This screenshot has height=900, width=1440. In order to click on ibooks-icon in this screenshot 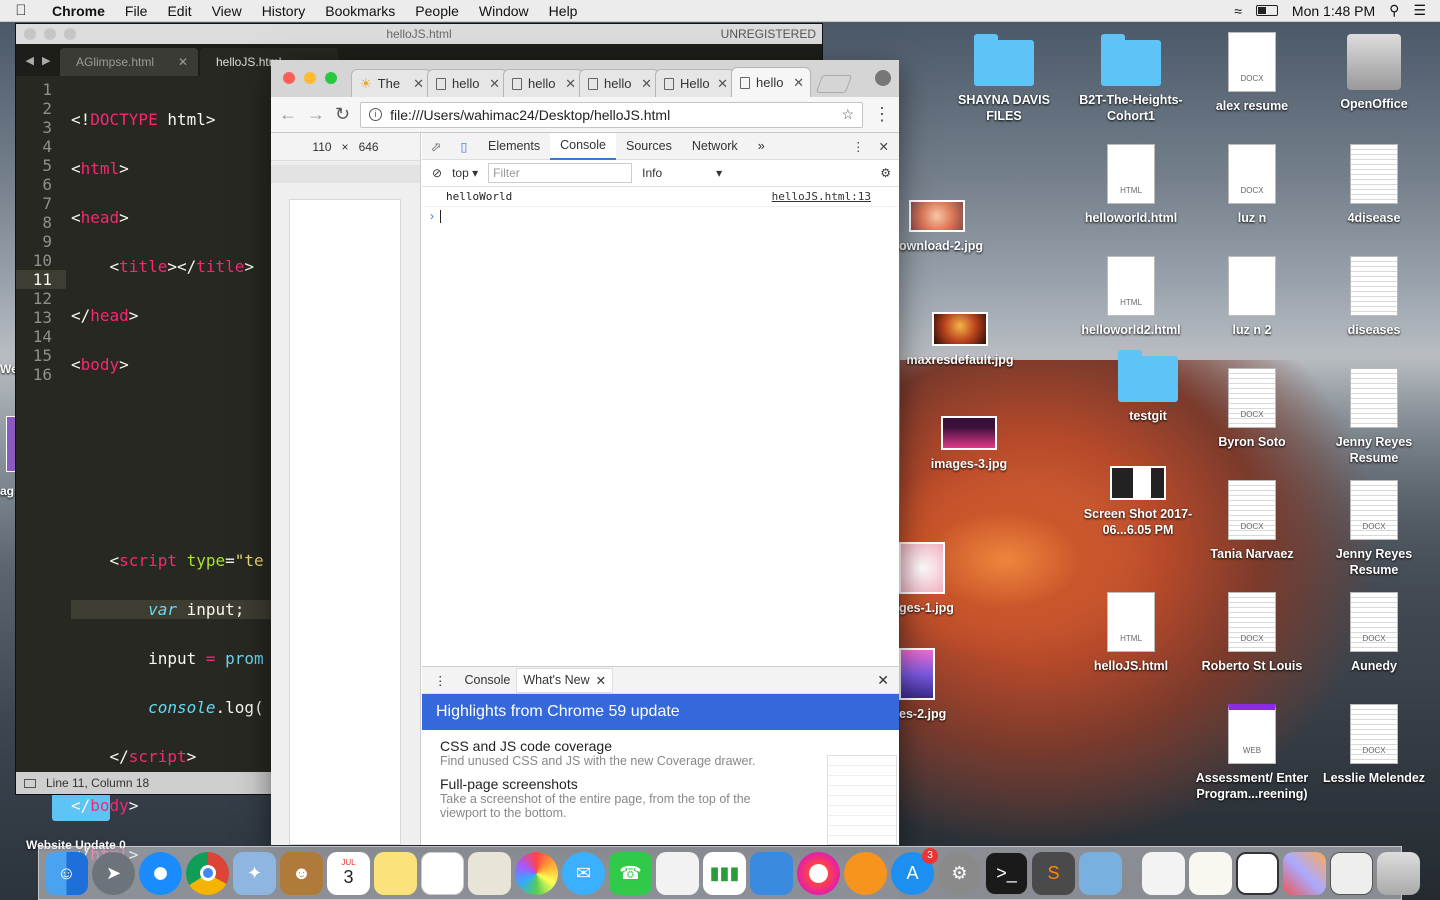, I will do `click(865, 873)`.